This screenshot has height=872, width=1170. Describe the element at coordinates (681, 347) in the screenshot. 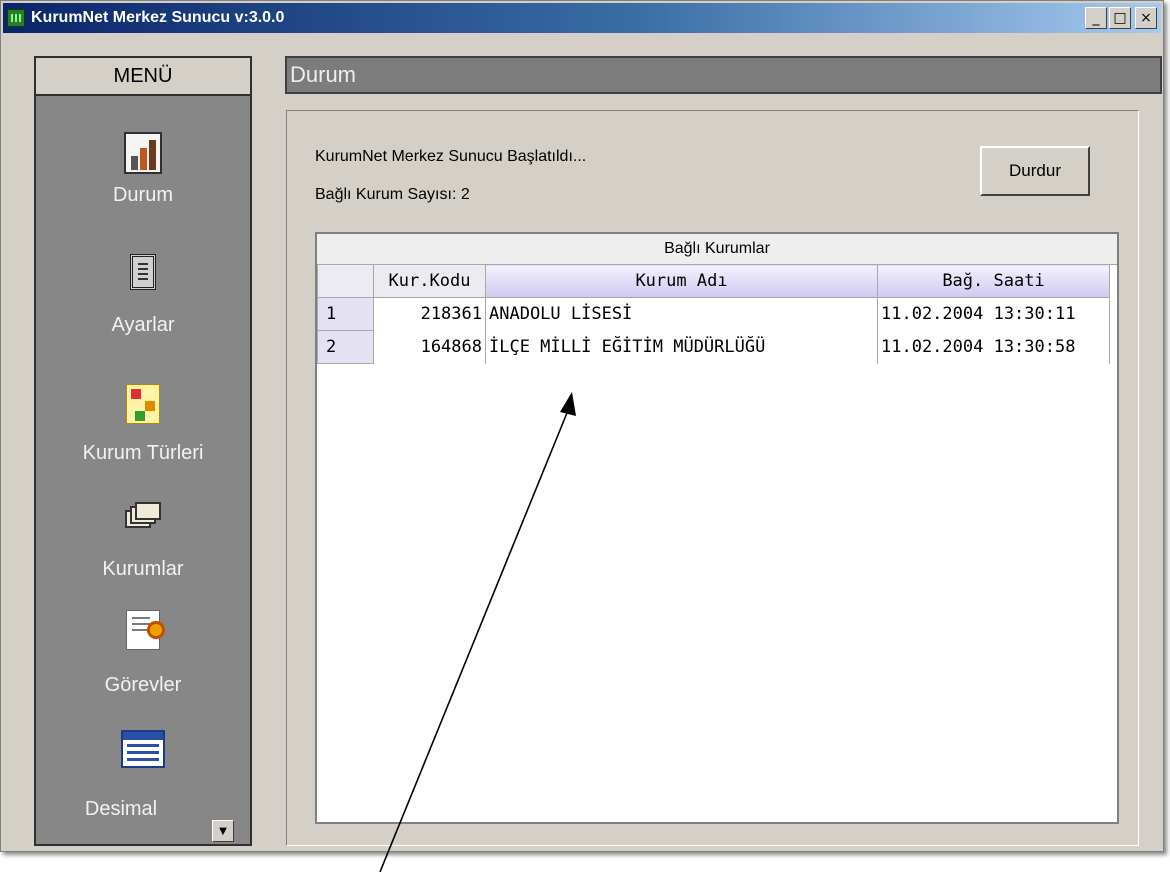

I see `institution-name-cell: İLÇE MİLLİ EĞİTİM MÜDÜRLÜĞÜ` at that location.